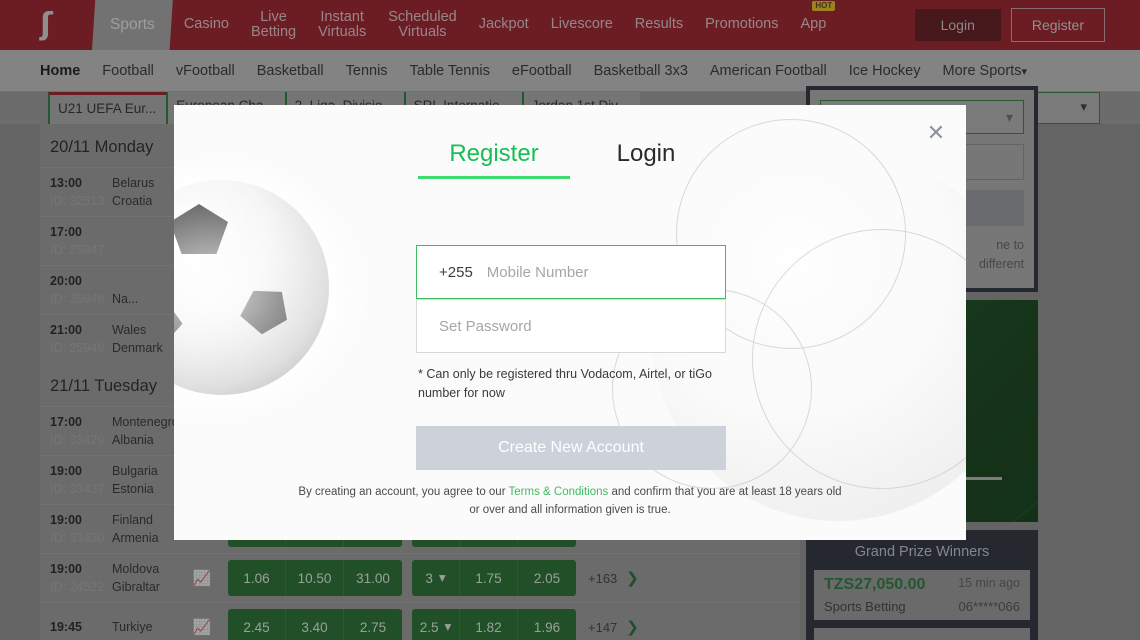 The image size is (1140, 640). I want to click on tab-login: Login, so click(646, 154).